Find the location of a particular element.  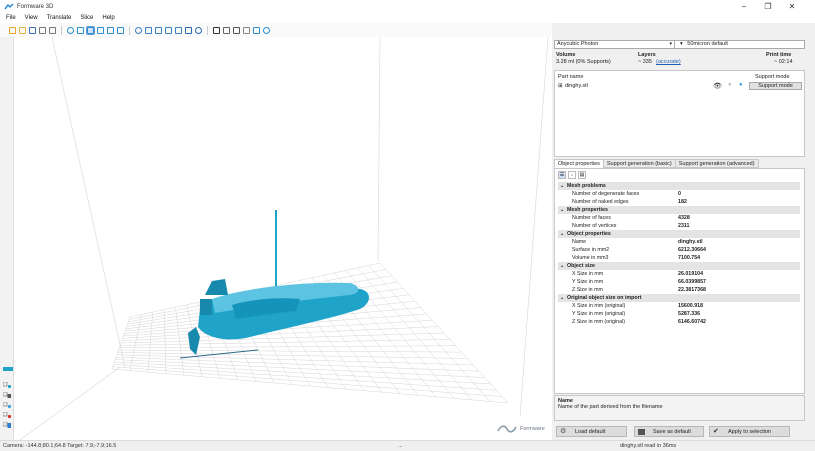

view-back-icon is located at coordinates (110, 30).